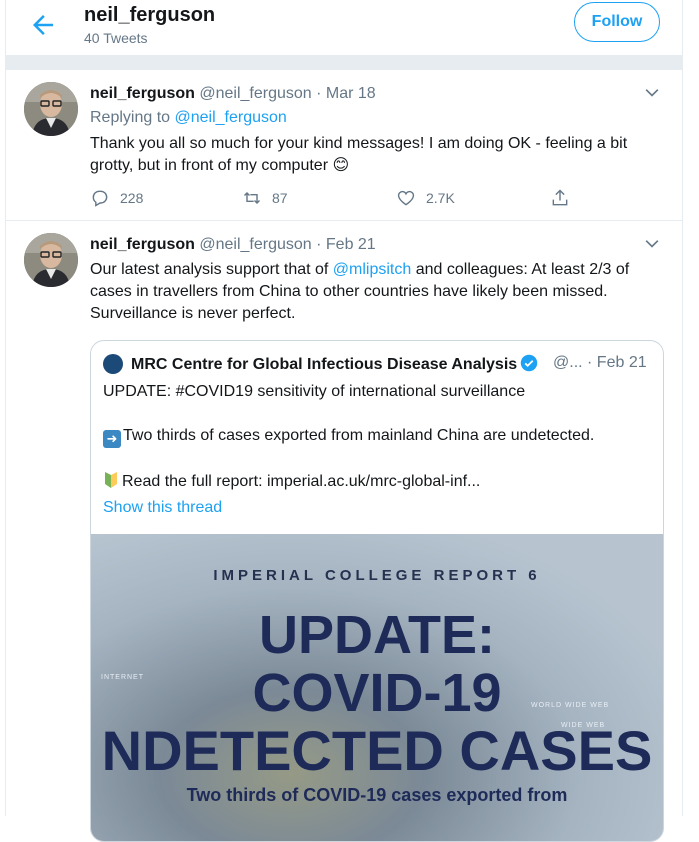  I want to click on show-thread-link: Show this thread, so click(162, 508).